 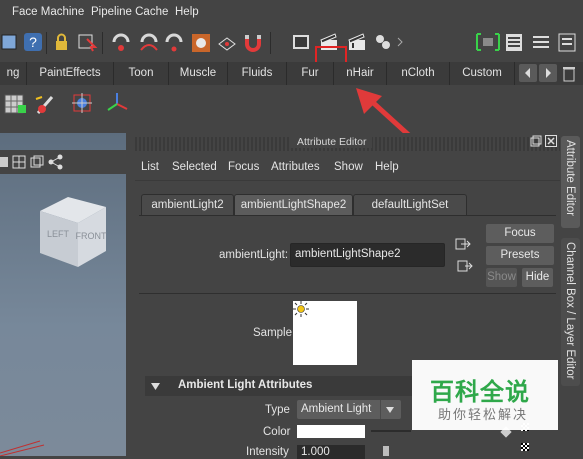 I want to click on header-divider, so click(x=347, y=293).